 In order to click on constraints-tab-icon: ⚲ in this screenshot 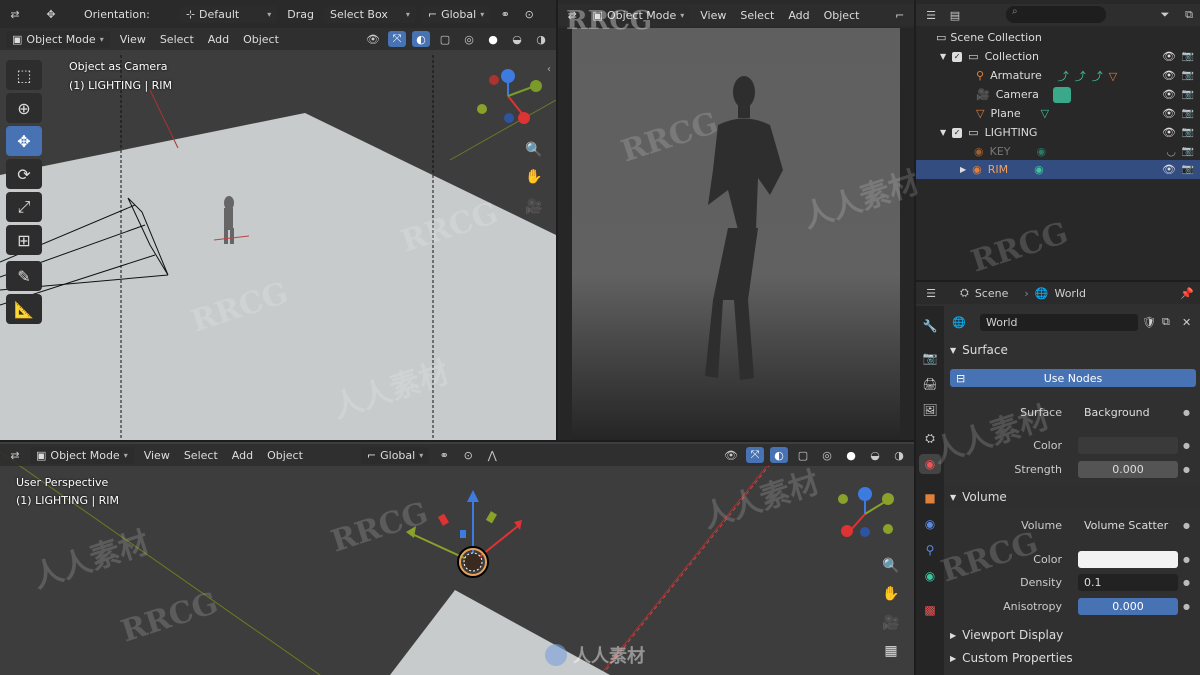, I will do `click(930, 550)`.